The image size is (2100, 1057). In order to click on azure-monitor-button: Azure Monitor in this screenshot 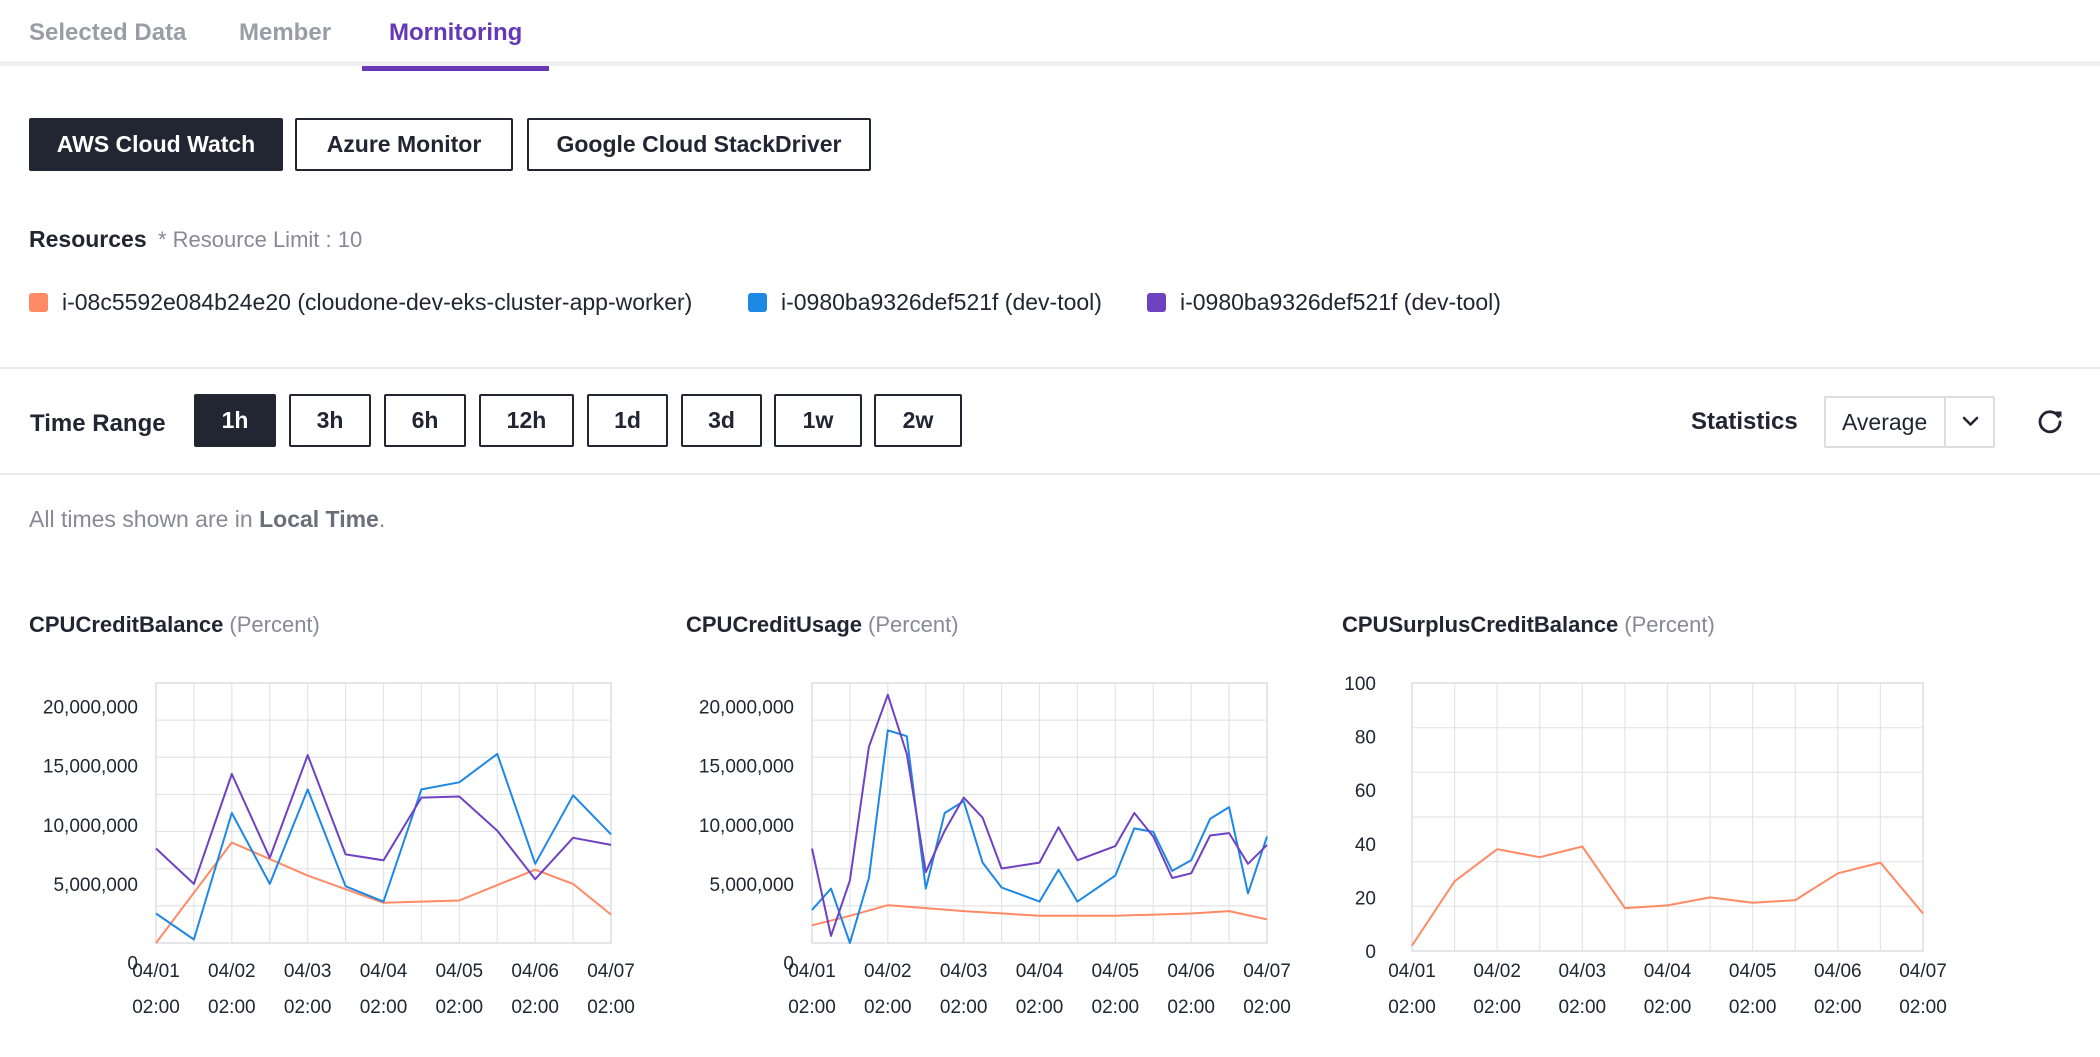, I will do `click(404, 144)`.